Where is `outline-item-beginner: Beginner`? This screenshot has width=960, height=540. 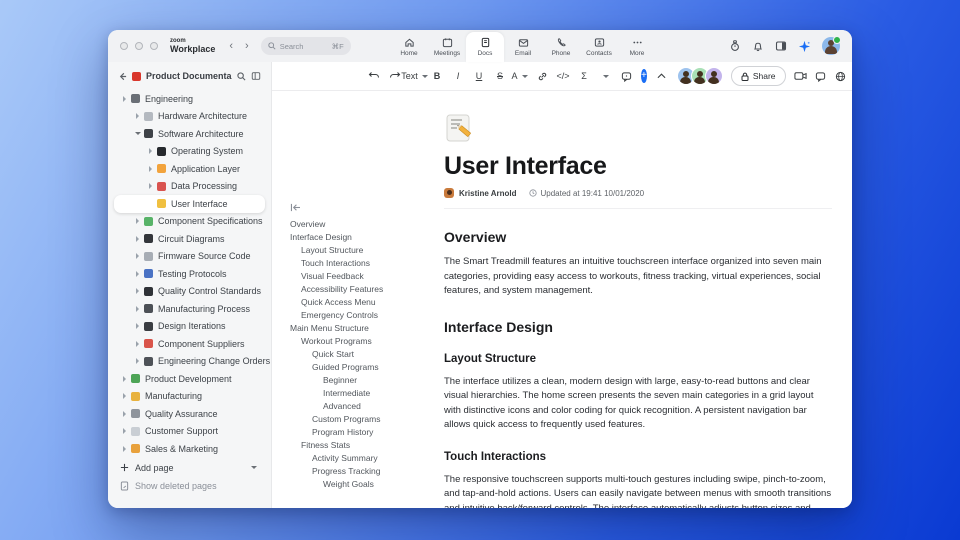 outline-item-beginner: Beginner is located at coordinates (362, 380).